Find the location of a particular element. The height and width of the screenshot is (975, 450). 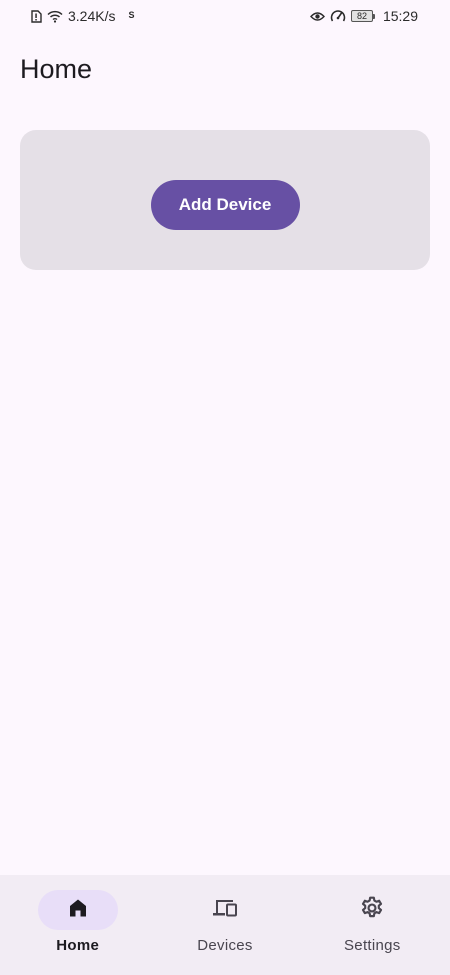

status-bar-right: 82 15:29 is located at coordinates (363, 16).